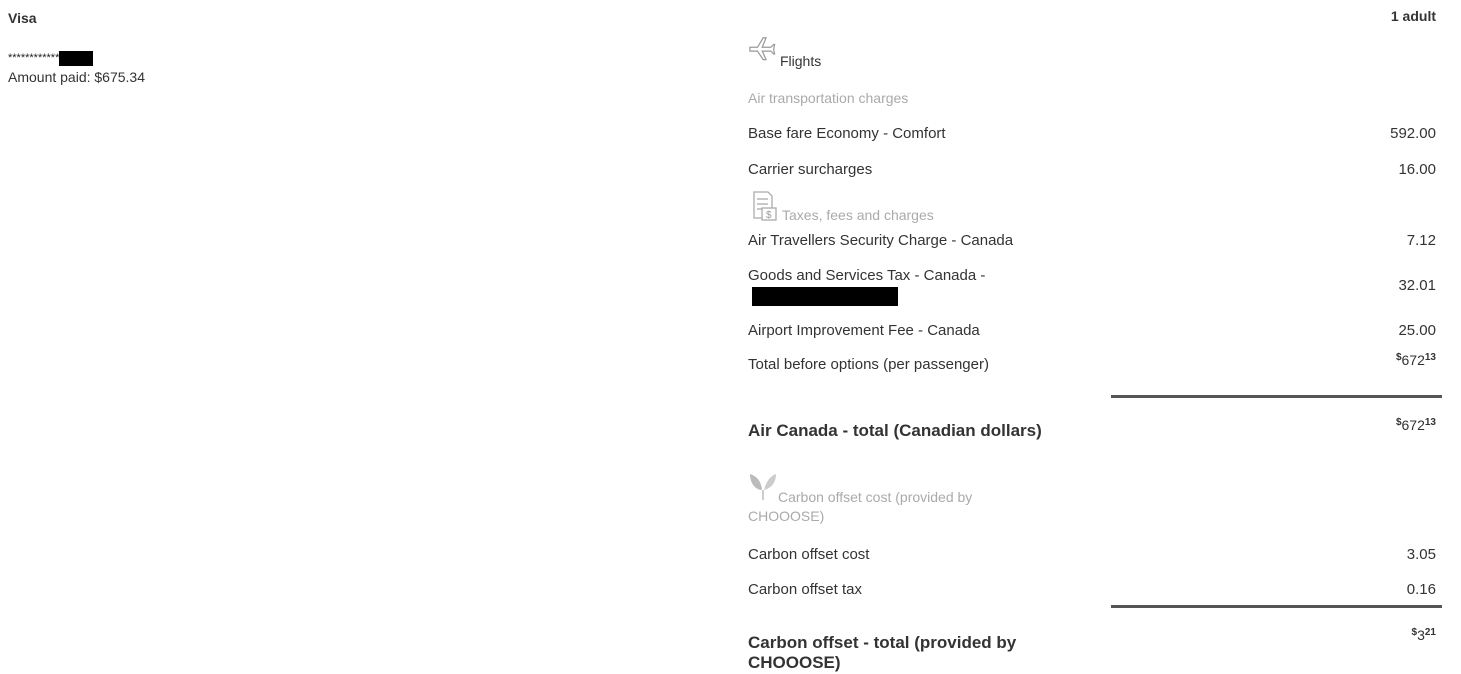 This screenshot has width=1461, height=674. I want to click on air-canada-total-label: Air Canada - total (Canadian dollars), so click(895, 430).